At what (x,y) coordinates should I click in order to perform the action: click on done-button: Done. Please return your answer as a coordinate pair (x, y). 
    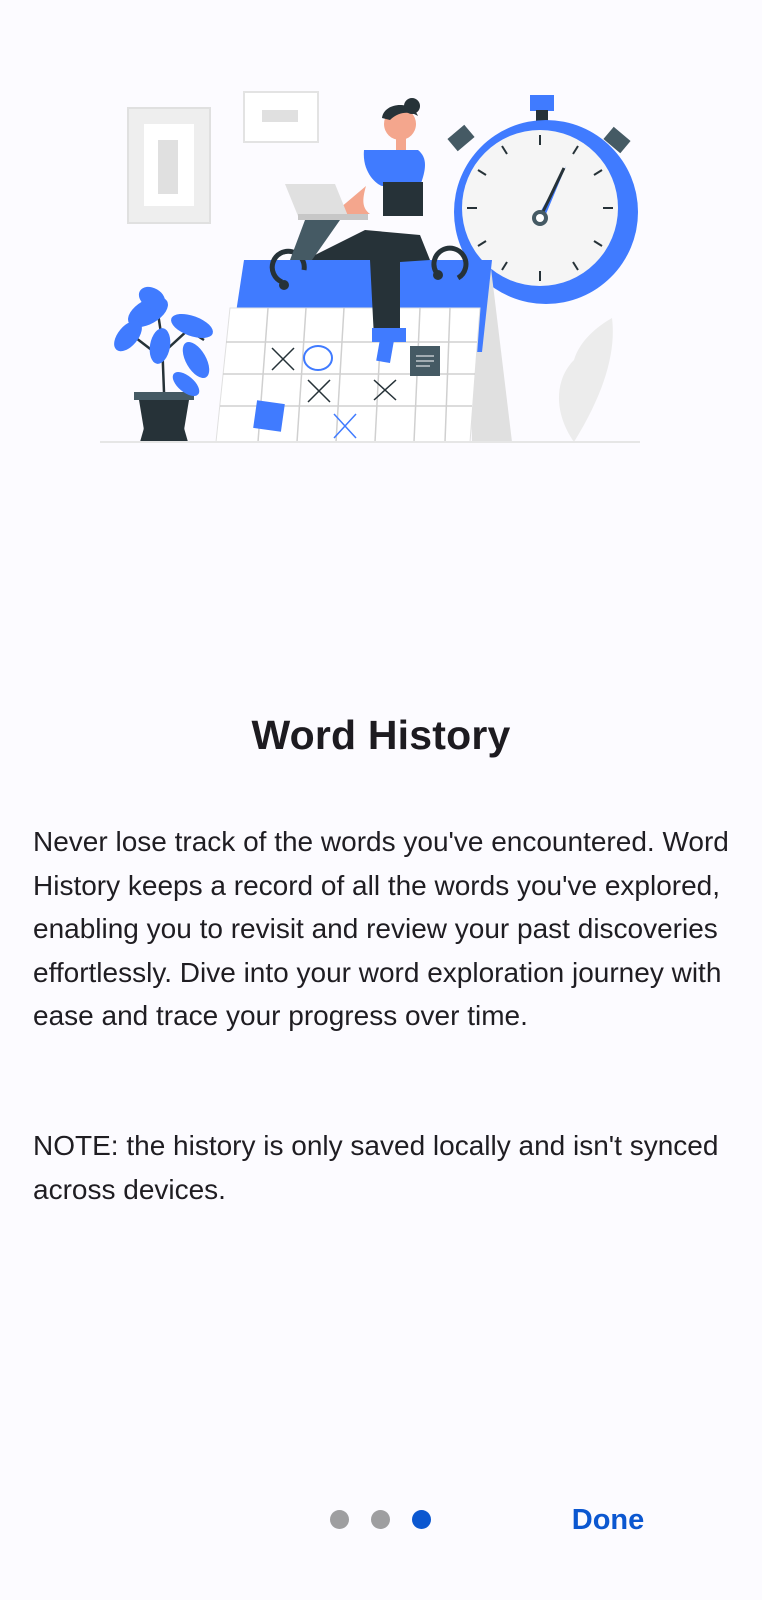
    Looking at the image, I should click on (608, 1520).